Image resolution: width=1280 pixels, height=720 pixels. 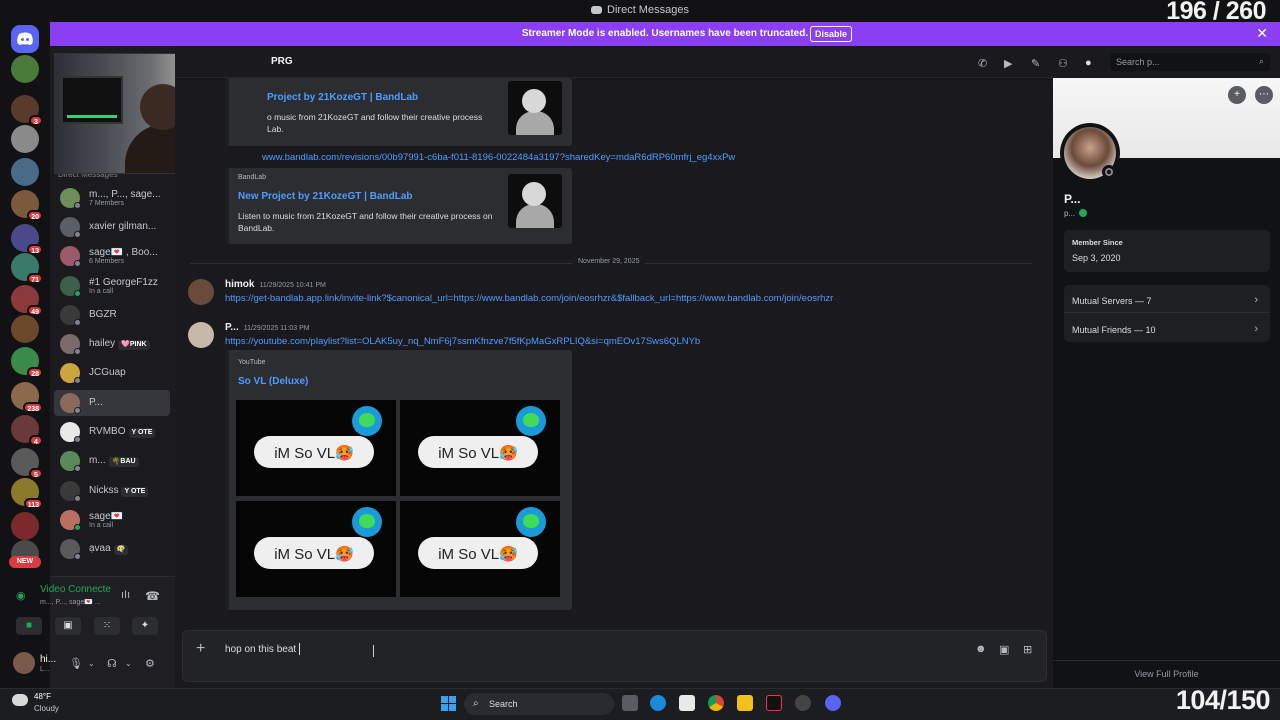 I want to click on add-friend-icon: +, so click(x=1237, y=95).